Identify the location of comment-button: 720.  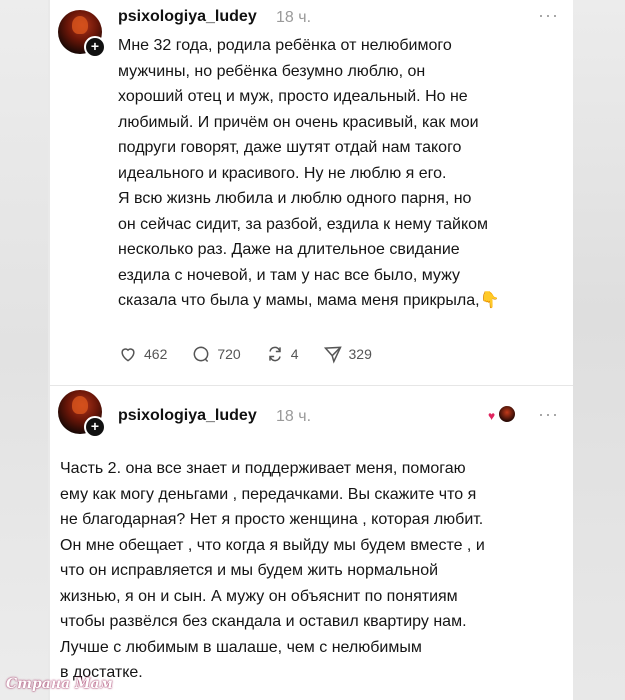
(216, 354).